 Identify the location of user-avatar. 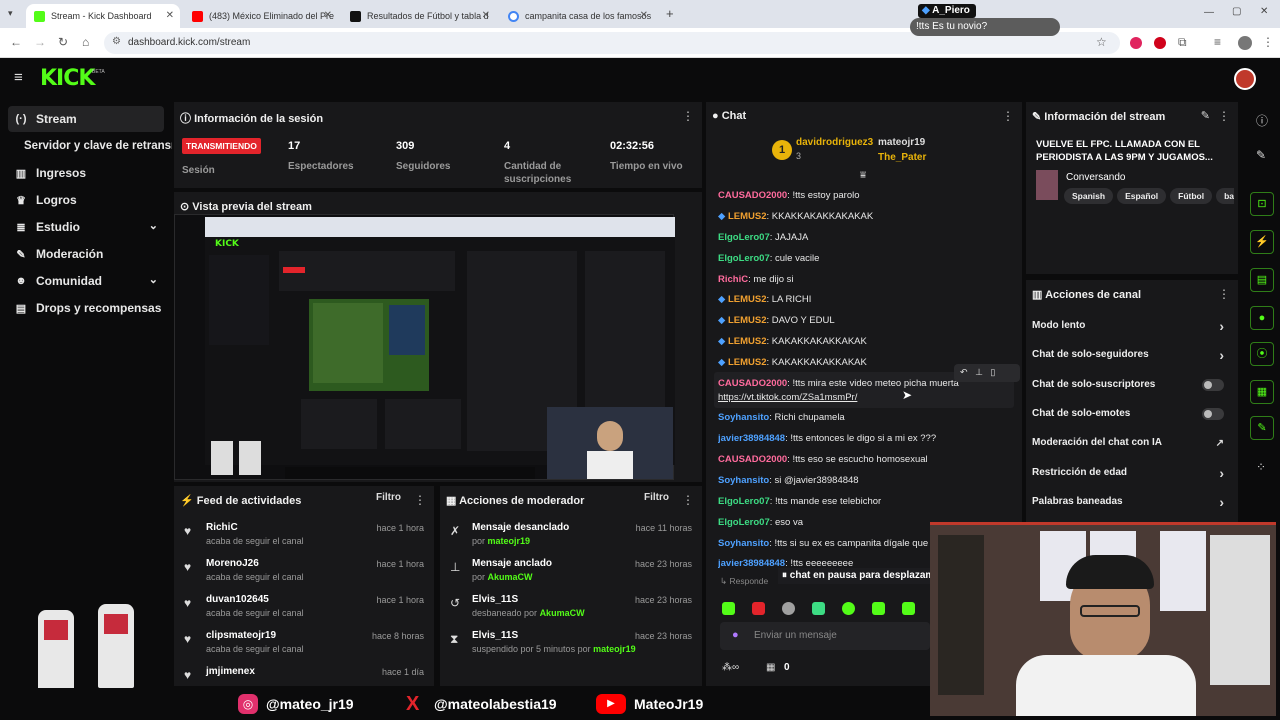
(1245, 79).